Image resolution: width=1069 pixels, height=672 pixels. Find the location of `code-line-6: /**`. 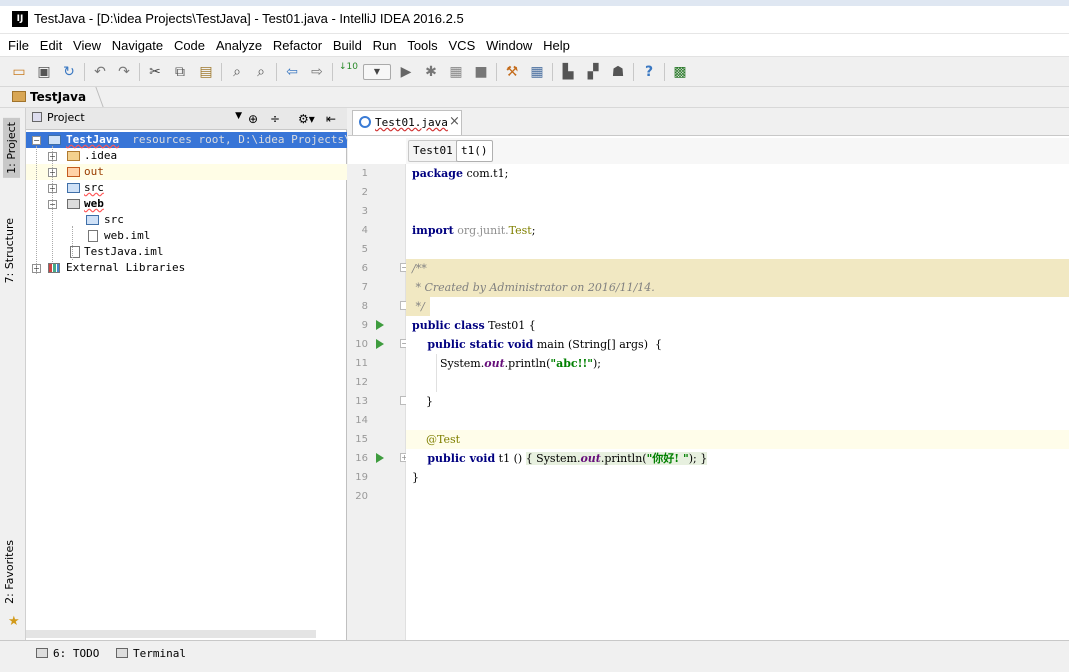

code-line-6: /** is located at coordinates (737, 268).